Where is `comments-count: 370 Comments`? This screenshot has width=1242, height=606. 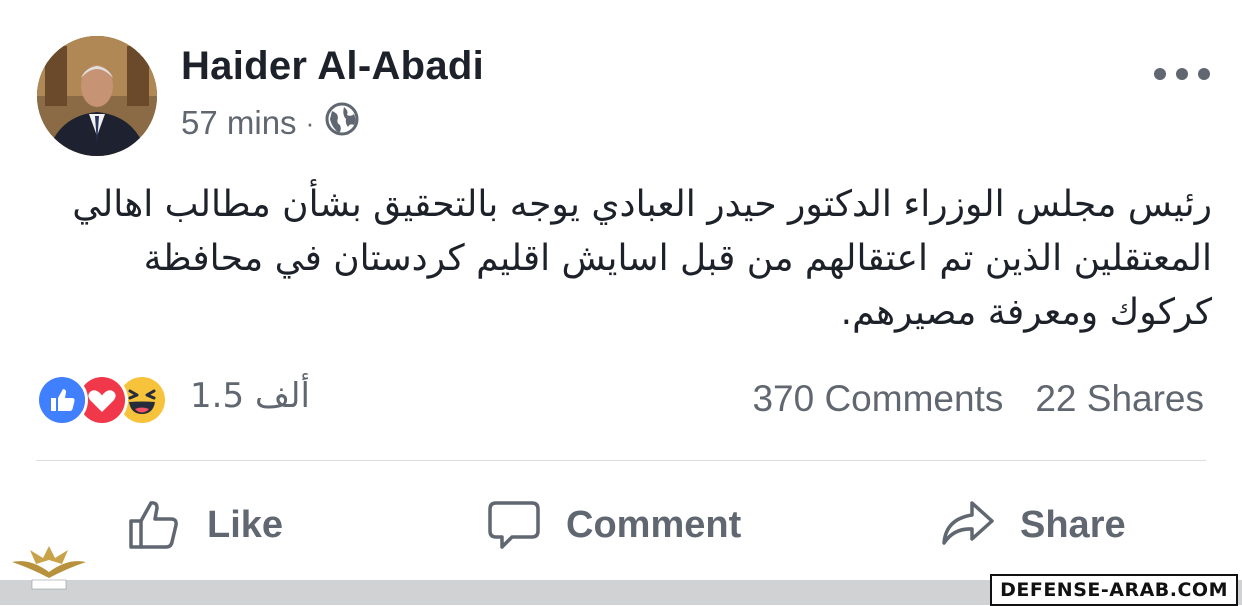 comments-count: 370 Comments is located at coordinates (877, 399).